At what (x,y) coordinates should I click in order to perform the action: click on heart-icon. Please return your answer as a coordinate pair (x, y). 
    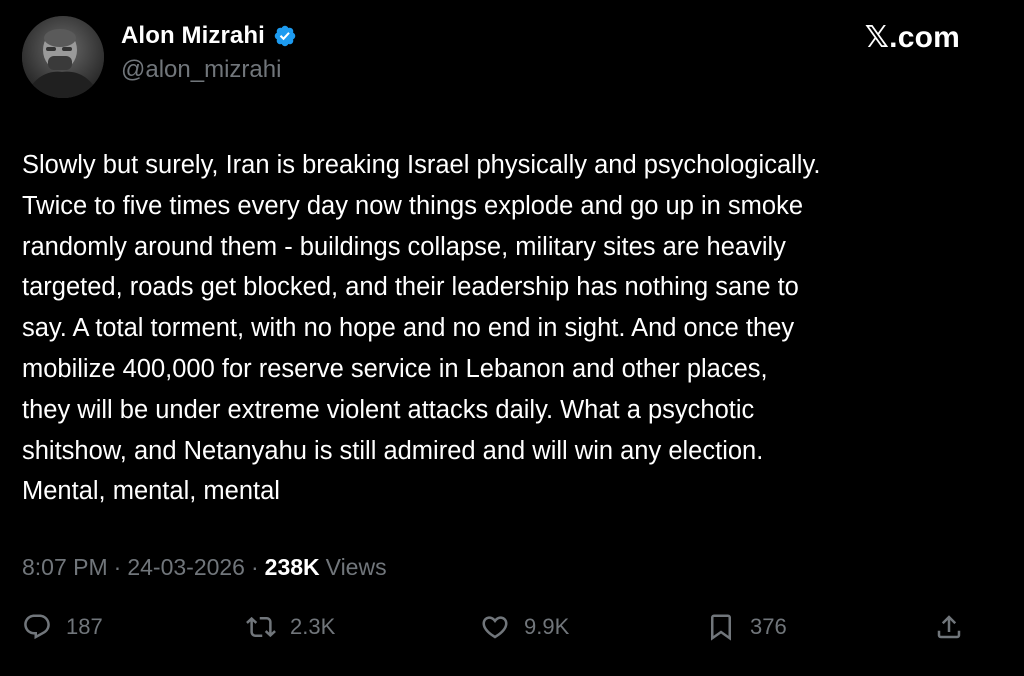
    Looking at the image, I should click on (495, 627).